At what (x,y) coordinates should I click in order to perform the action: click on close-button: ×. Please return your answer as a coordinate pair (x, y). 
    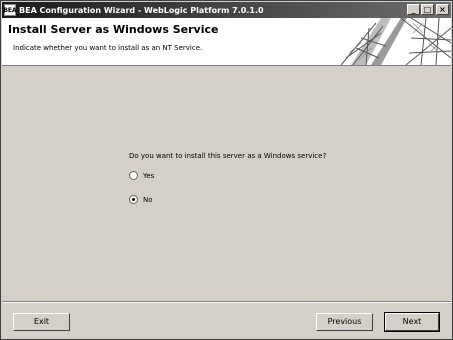
    Looking at the image, I should click on (442, 9).